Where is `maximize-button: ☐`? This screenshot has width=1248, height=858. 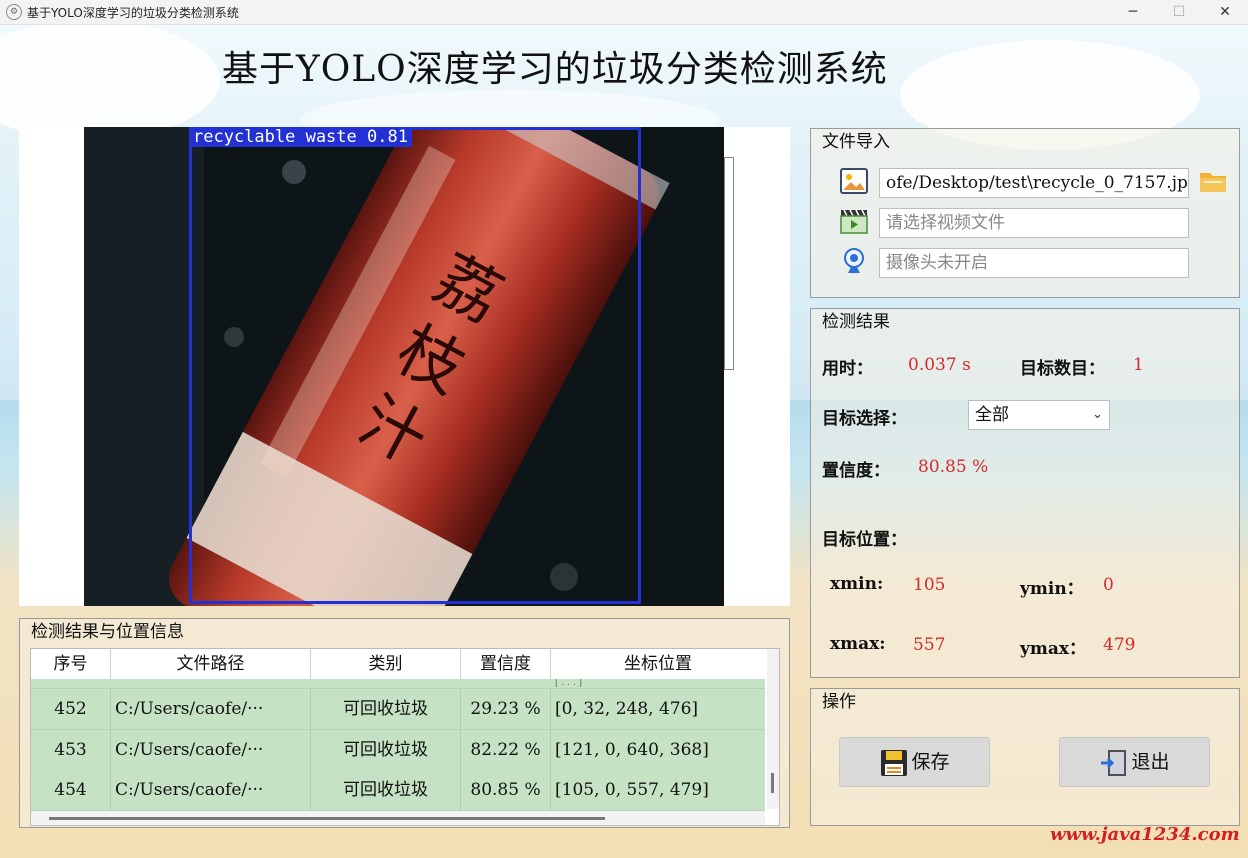 maximize-button: ☐ is located at coordinates (1179, 12).